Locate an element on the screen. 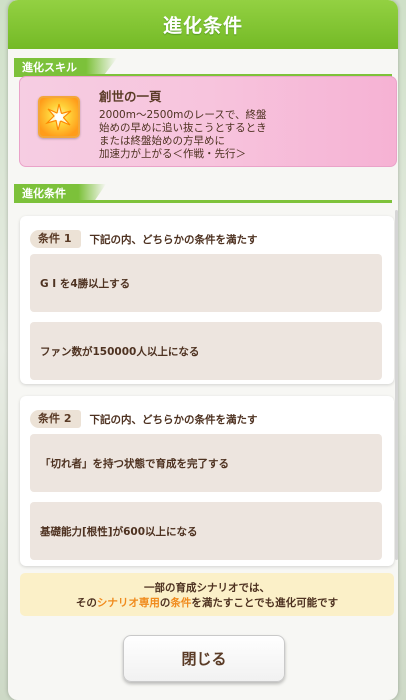 The image size is (406, 700). note-text: の is located at coordinates (165, 603).